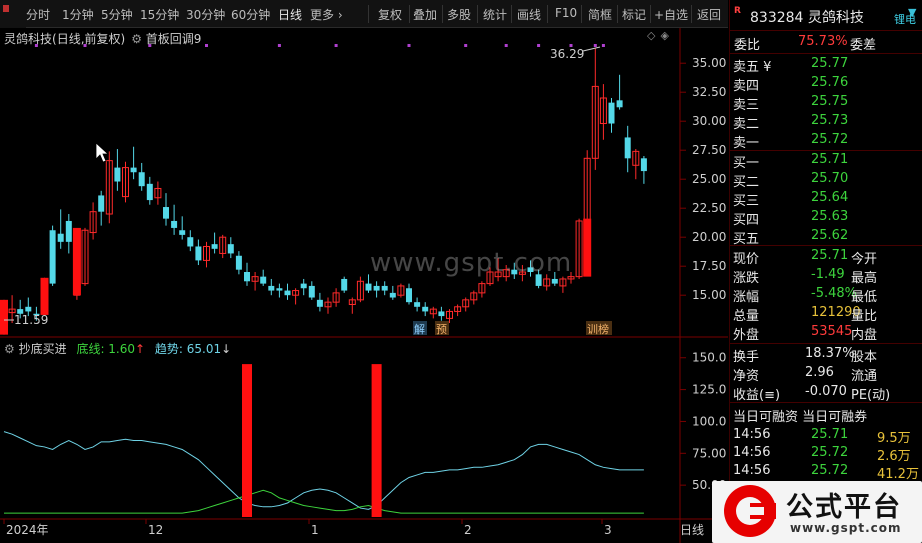 This screenshot has height=543, width=922. I want to click on indicator-line-trend, so click(323, 470).